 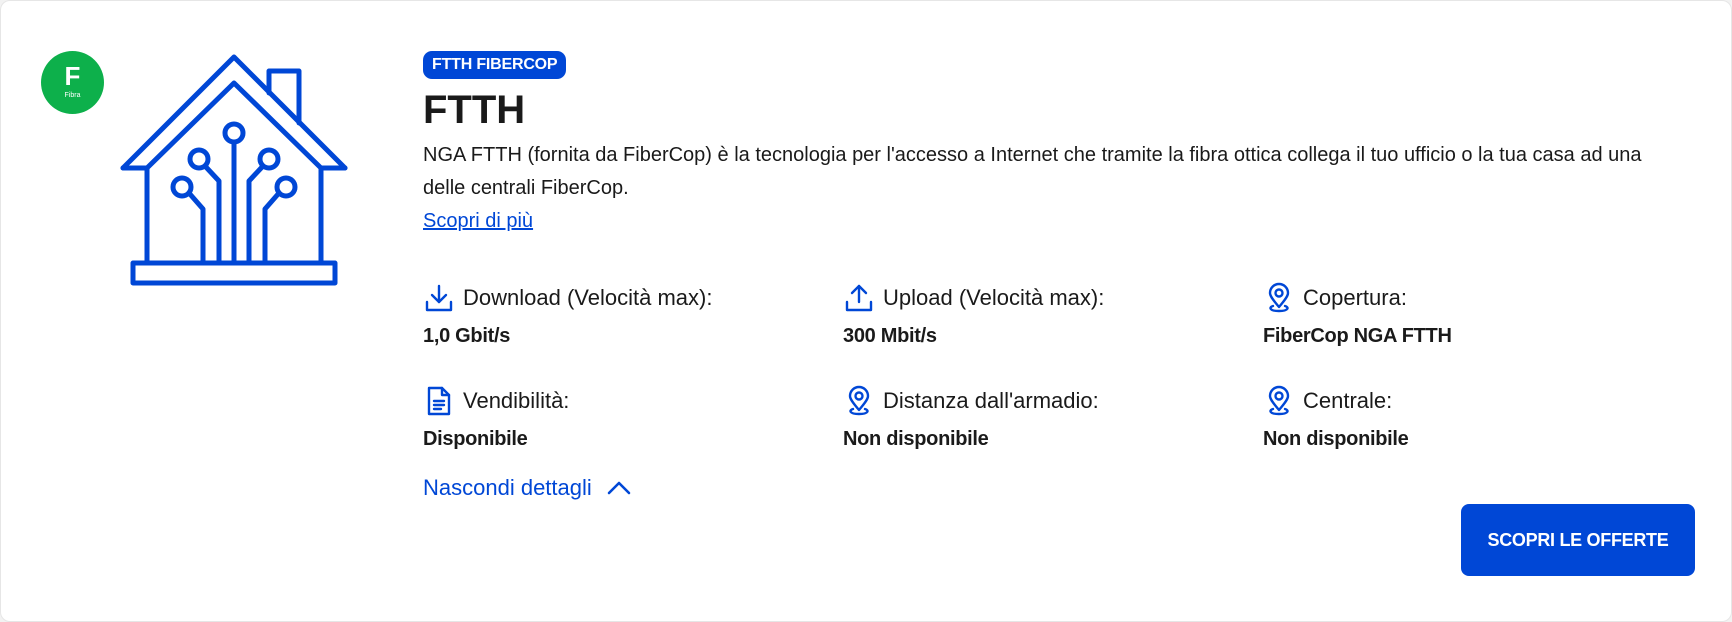 What do you see at coordinates (516, 400) in the screenshot?
I see `spec-label: Vendibilità:` at bounding box center [516, 400].